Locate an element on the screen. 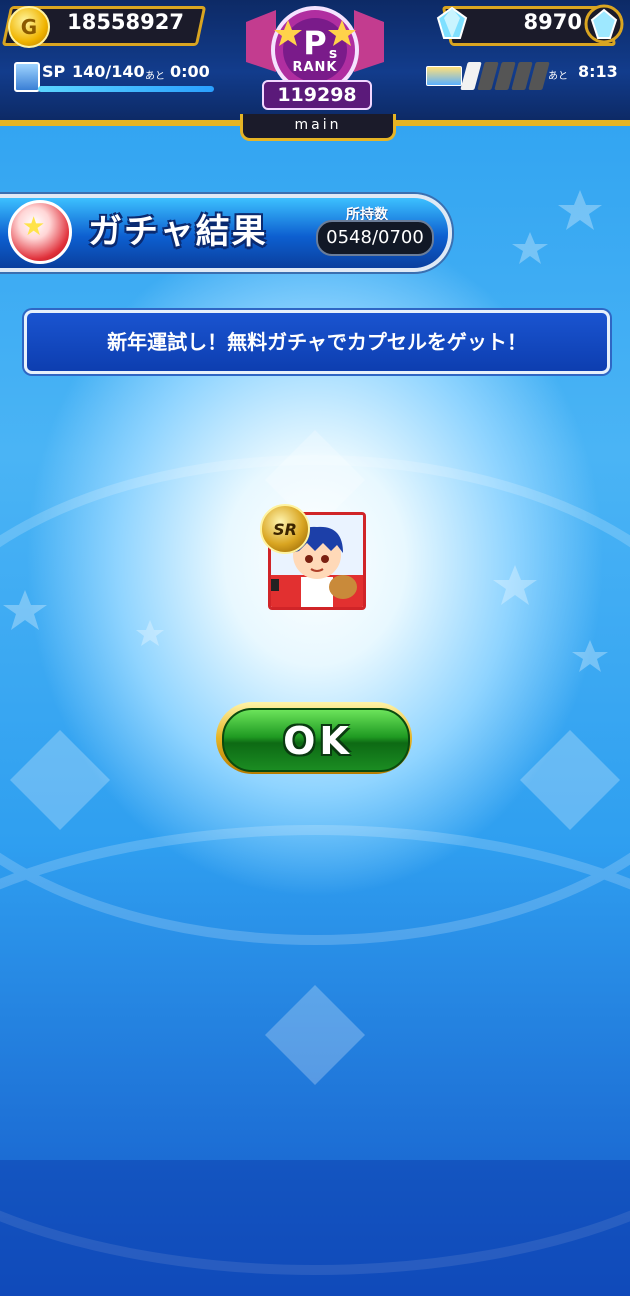  ok-button: OK is located at coordinates (314, 738).